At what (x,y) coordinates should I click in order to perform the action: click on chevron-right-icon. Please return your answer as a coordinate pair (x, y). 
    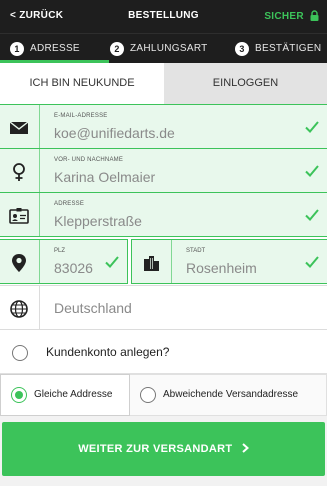
    Looking at the image, I should click on (245, 448).